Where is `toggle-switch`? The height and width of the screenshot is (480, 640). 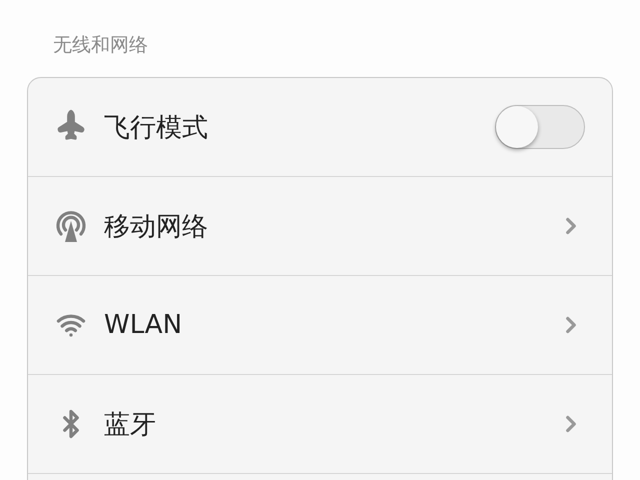 toggle-switch is located at coordinates (540, 127).